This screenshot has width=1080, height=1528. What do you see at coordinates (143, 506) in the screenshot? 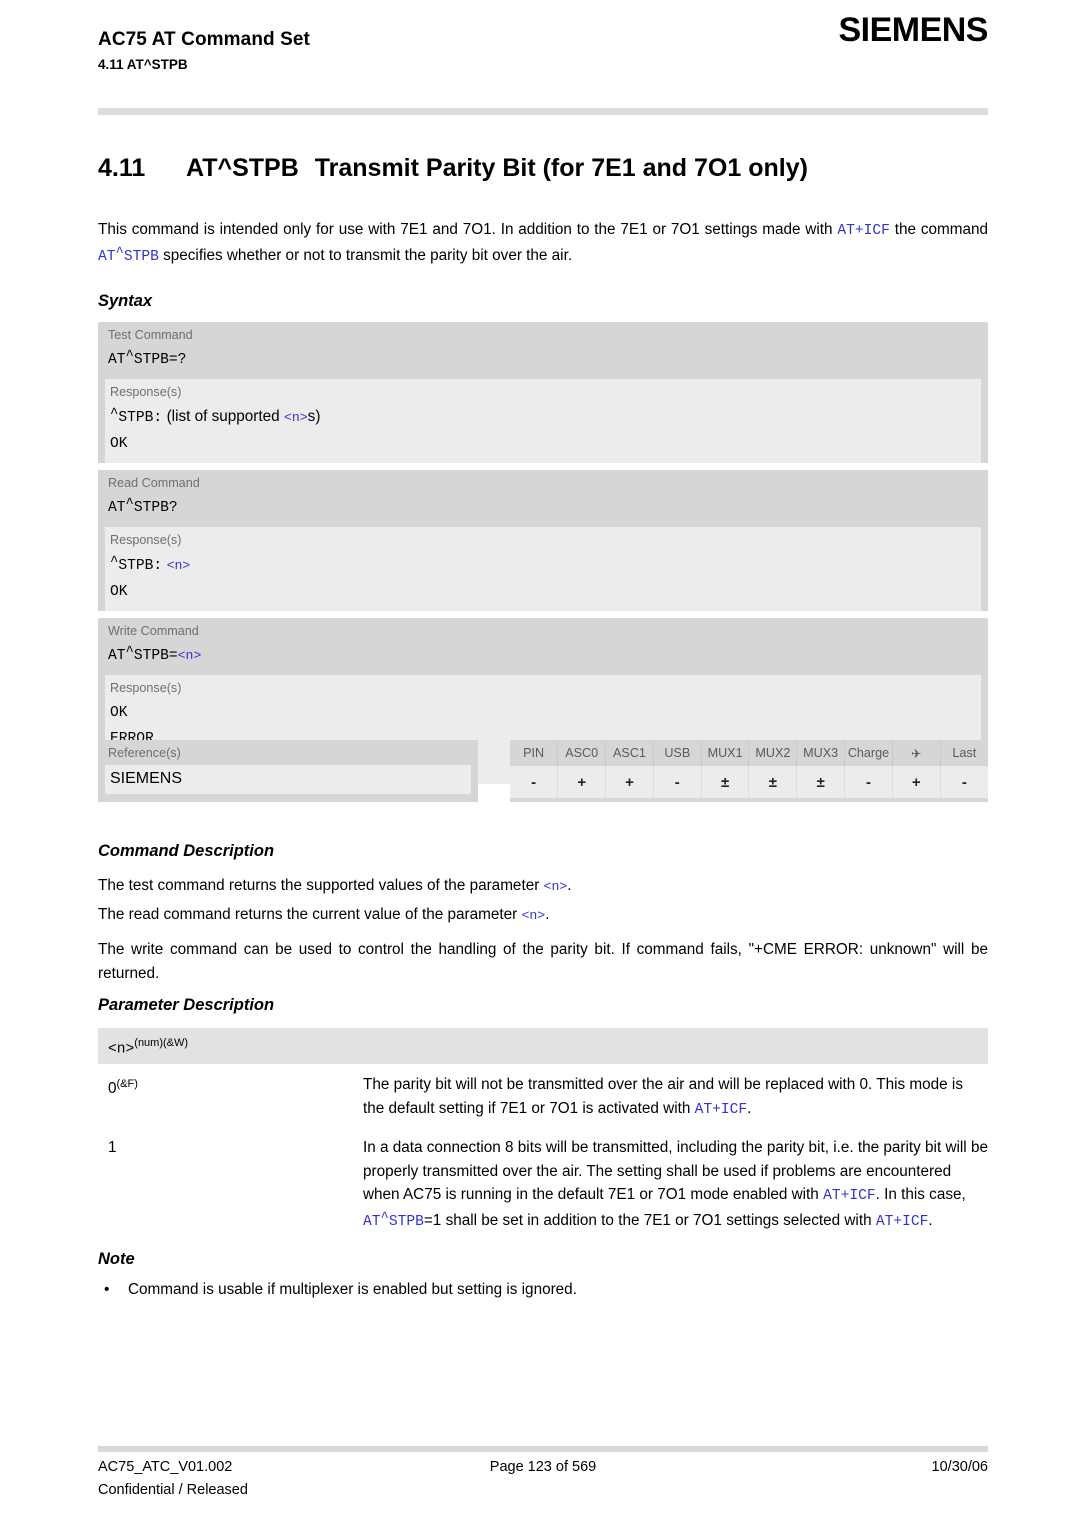
I see `read-command-syntax: AT^STPB?` at bounding box center [143, 506].